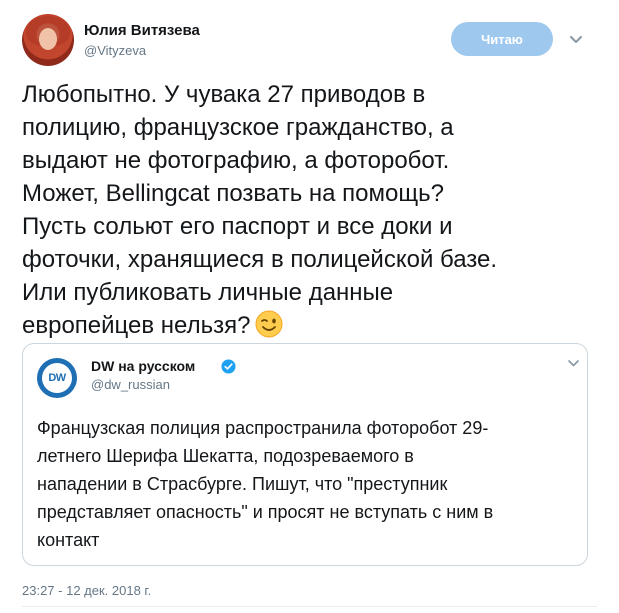 The width and height of the screenshot is (619, 613). What do you see at coordinates (86, 590) in the screenshot?
I see `tweet-timestamp: 23:27 - 12 дек. 2018 г.` at bounding box center [86, 590].